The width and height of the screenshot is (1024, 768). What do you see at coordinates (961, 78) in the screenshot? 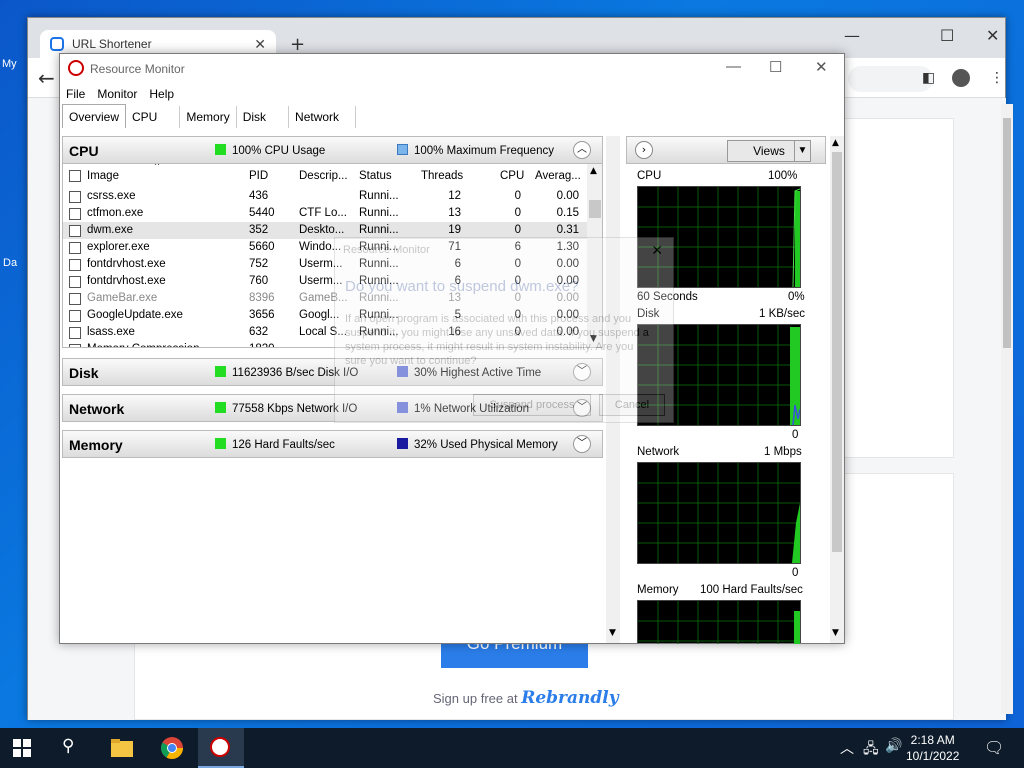
I see `profile-avatar-icon` at bounding box center [961, 78].